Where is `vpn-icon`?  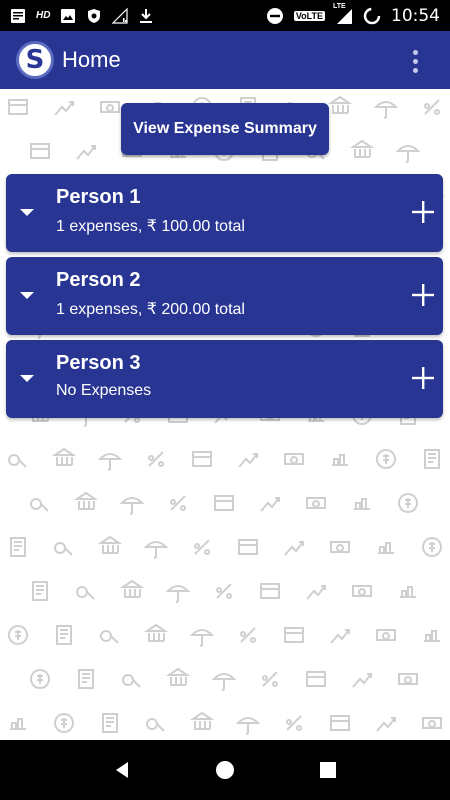
vpn-icon is located at coordinates (94, 16).